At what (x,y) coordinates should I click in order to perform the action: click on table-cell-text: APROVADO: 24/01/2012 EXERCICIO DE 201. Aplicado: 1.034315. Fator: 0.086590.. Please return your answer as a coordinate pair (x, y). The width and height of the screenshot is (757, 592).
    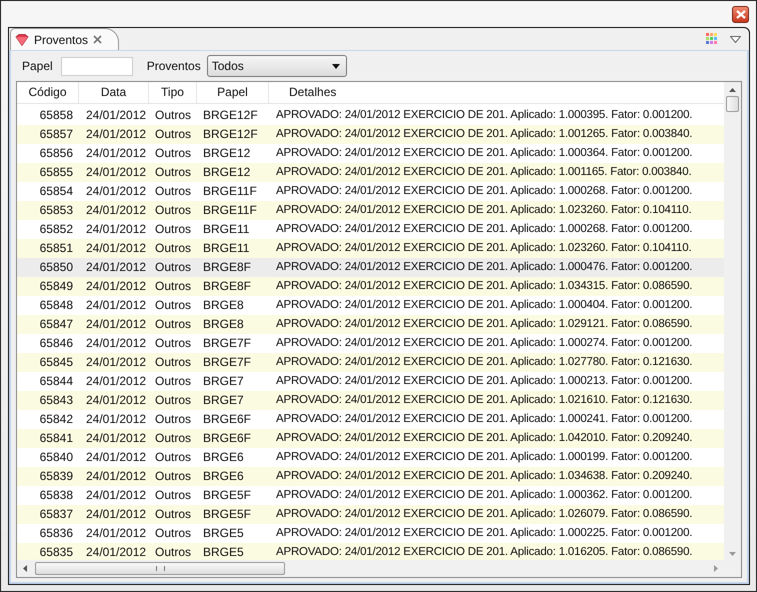
    Looking at the image, I should click on (484, 286).